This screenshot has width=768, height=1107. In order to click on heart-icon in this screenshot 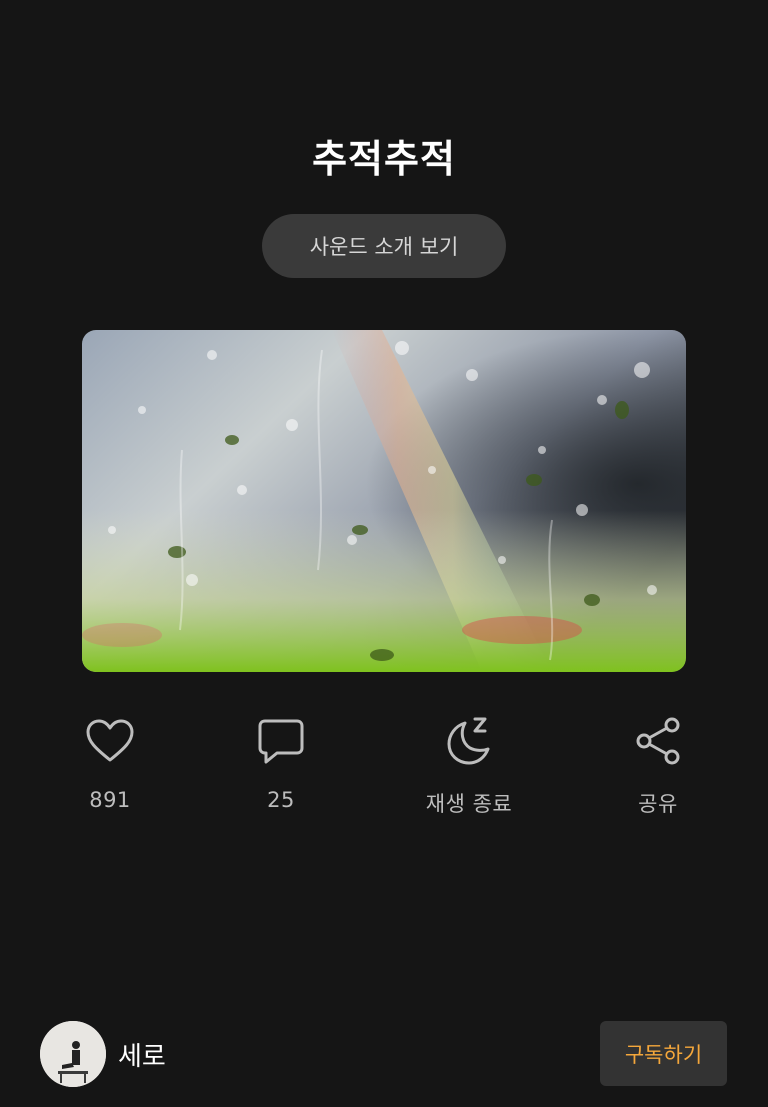, I will do `click(110, 741)`.